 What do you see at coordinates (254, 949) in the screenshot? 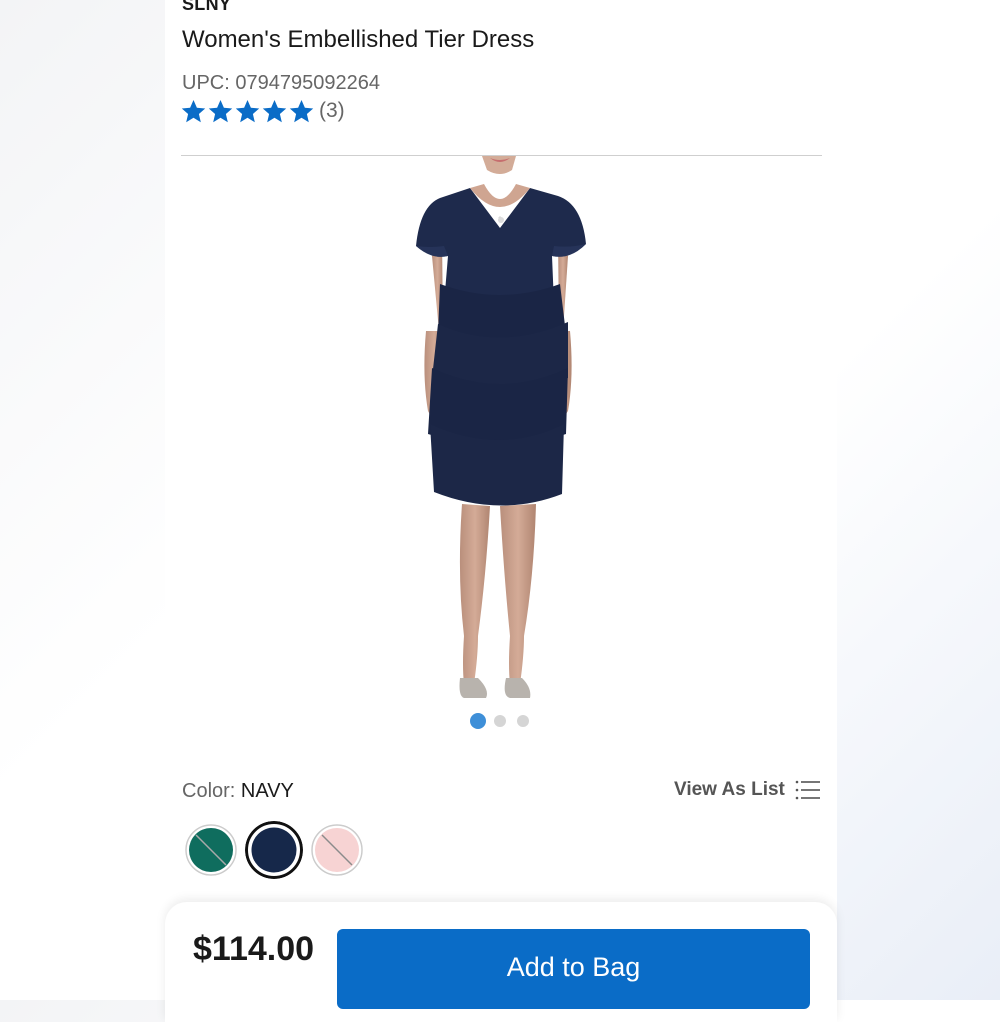
I see `price: $114.00` at bounding box center [254, 949].